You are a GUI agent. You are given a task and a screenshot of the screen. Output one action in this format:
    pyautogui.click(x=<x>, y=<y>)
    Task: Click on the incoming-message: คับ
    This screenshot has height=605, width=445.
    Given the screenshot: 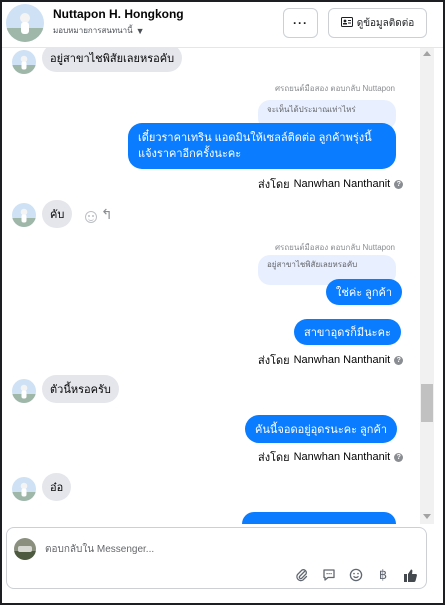 What is the action you would take?
    pyautogui.click(x=57, y=214)
    